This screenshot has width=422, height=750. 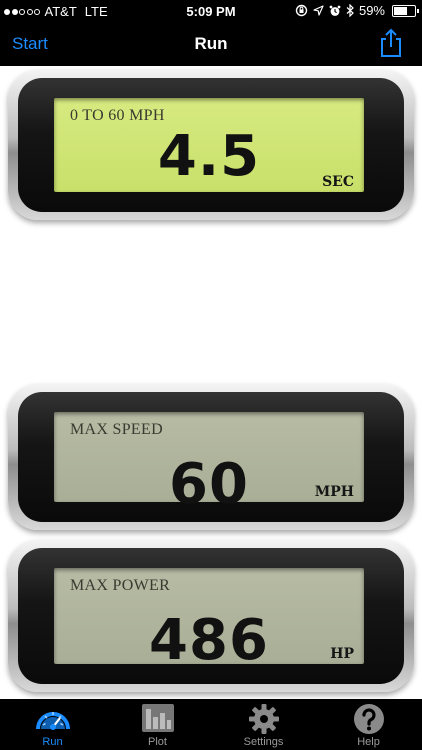 What do you see at coordinates (157, 718) in the screenshot?
I see `bar-chart-icon` at bounding box center [157, 718].